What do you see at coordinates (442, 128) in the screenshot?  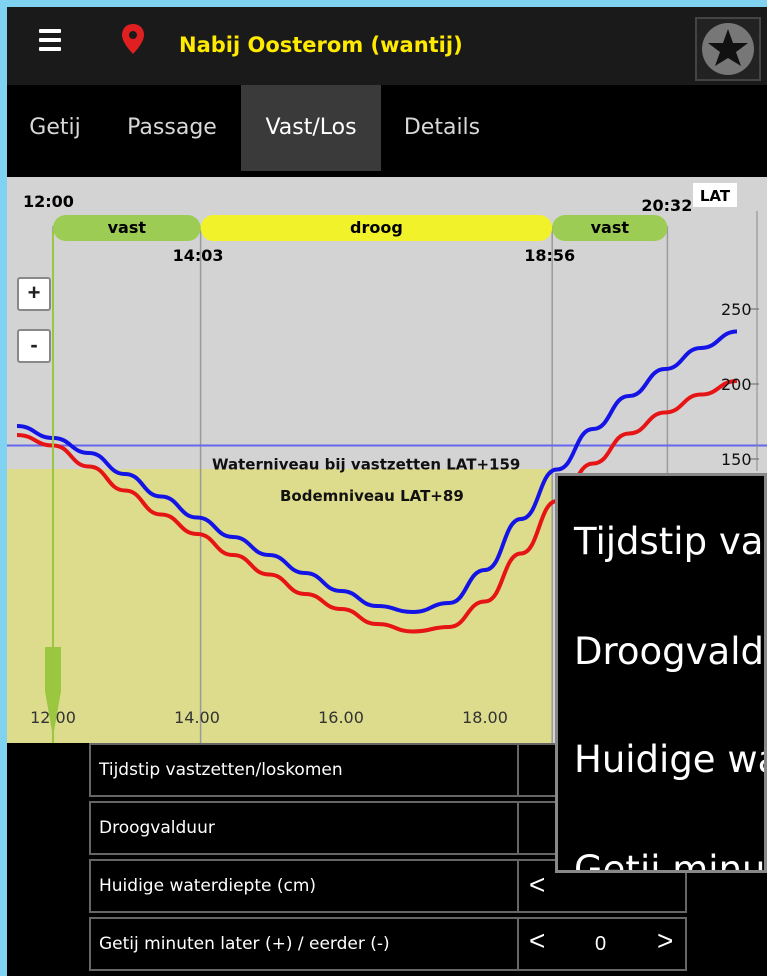 I see `tab-details: Details` at bounding box center [442, 128].